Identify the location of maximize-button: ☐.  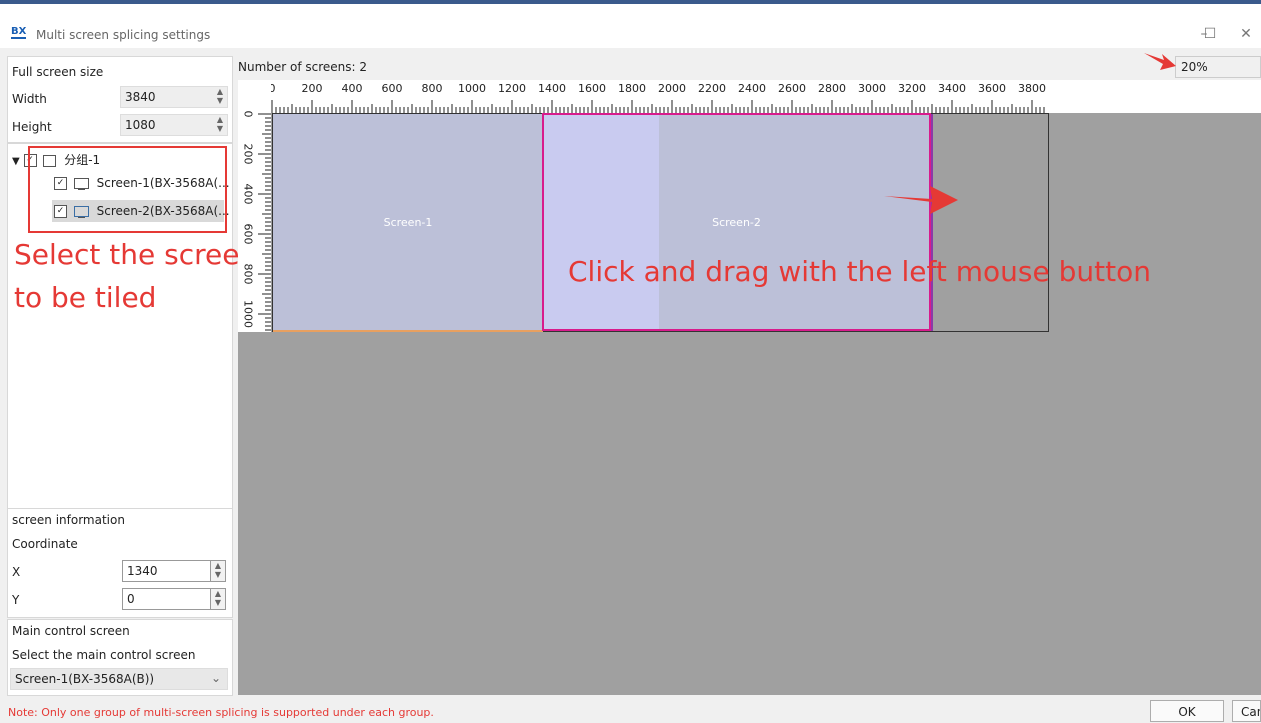
(1210, 34).